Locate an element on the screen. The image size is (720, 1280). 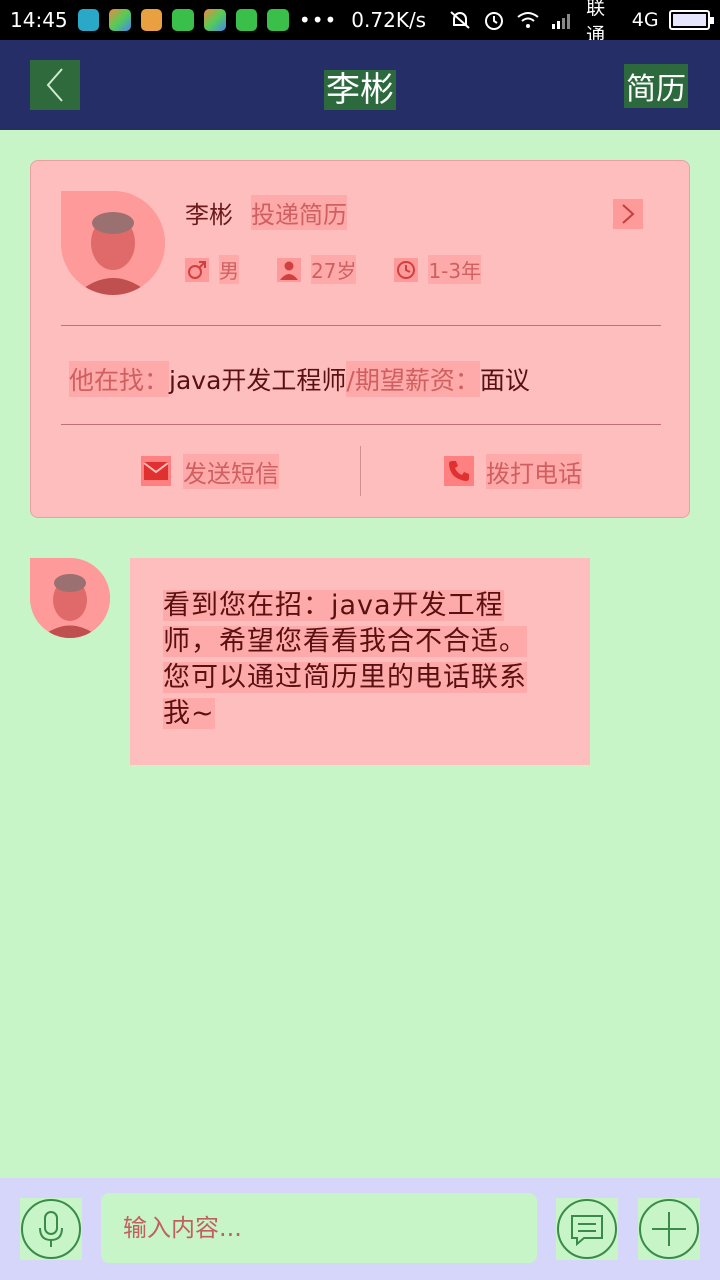
call-button: 拨打电话 is located at coordinates (513, 471).